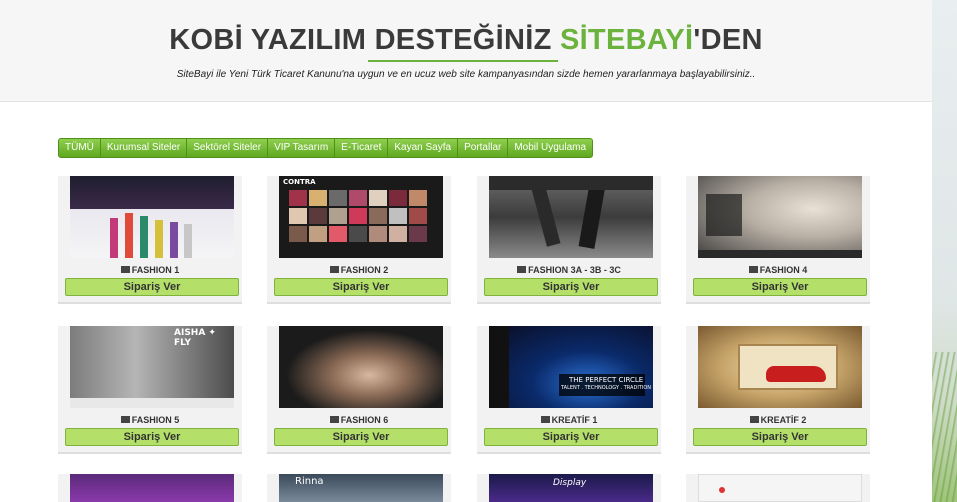  I want to click on thumbnail-logo: Rinna, so click(309, 481).